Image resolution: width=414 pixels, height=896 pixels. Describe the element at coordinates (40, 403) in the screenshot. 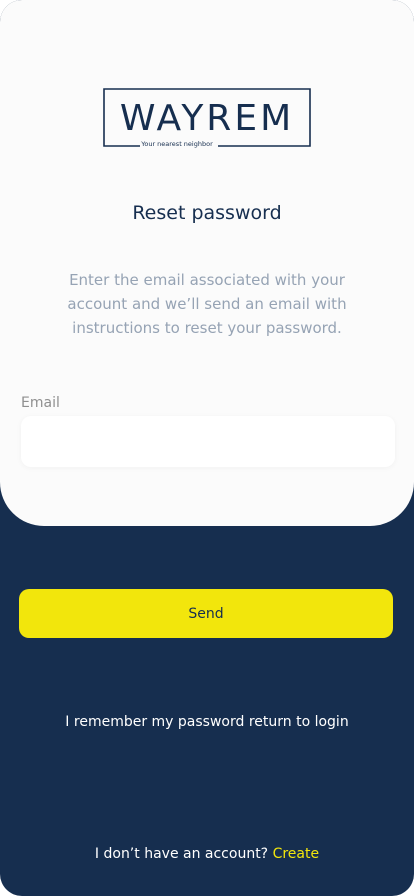

I see `email-label: Email` at that location.